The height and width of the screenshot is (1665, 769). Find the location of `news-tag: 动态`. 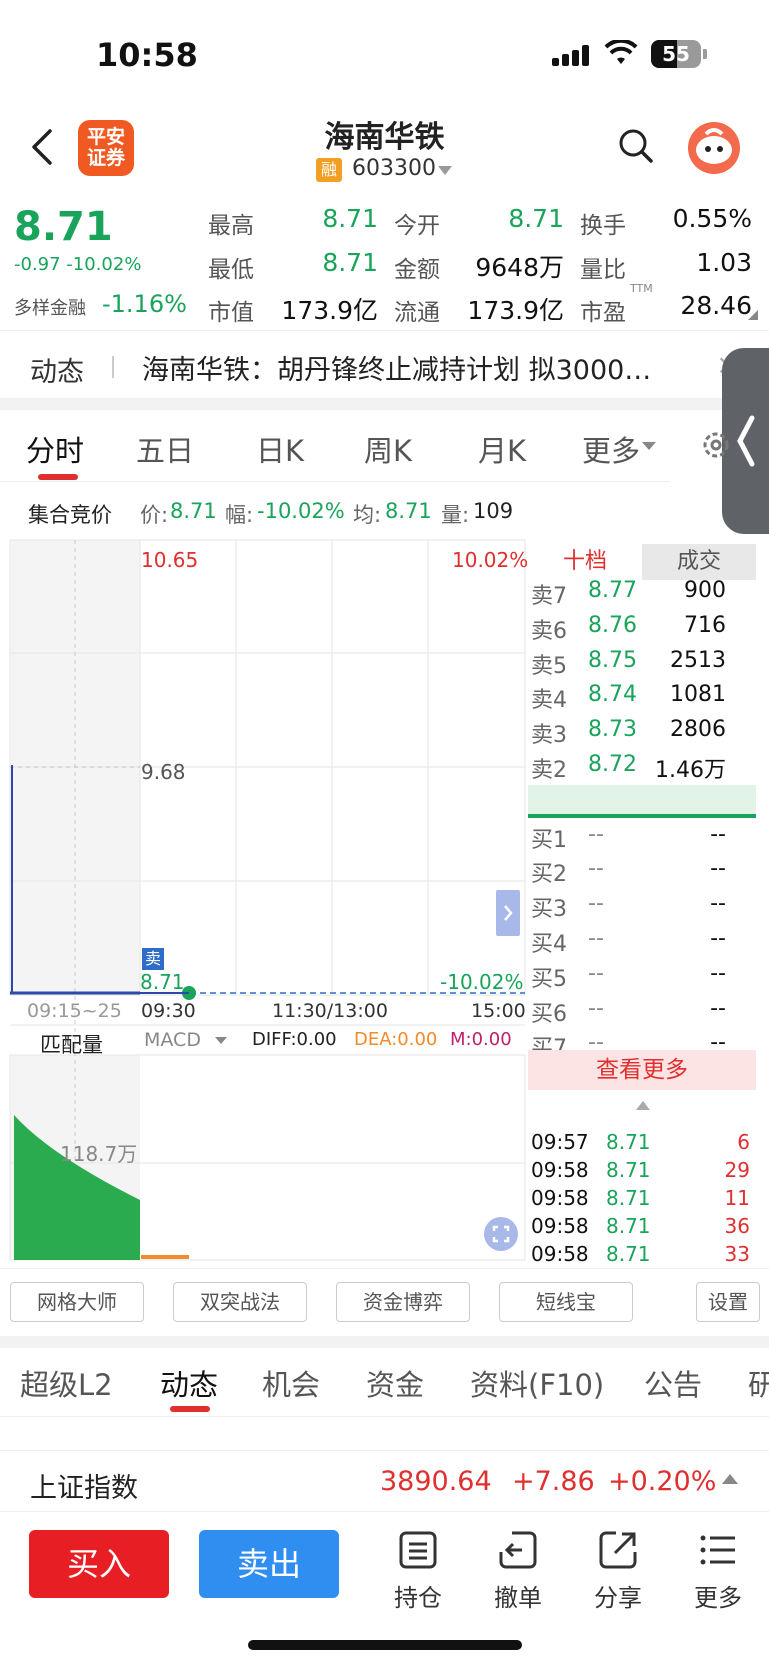

news-tag: 动态 is located at coordinates (57, 369).